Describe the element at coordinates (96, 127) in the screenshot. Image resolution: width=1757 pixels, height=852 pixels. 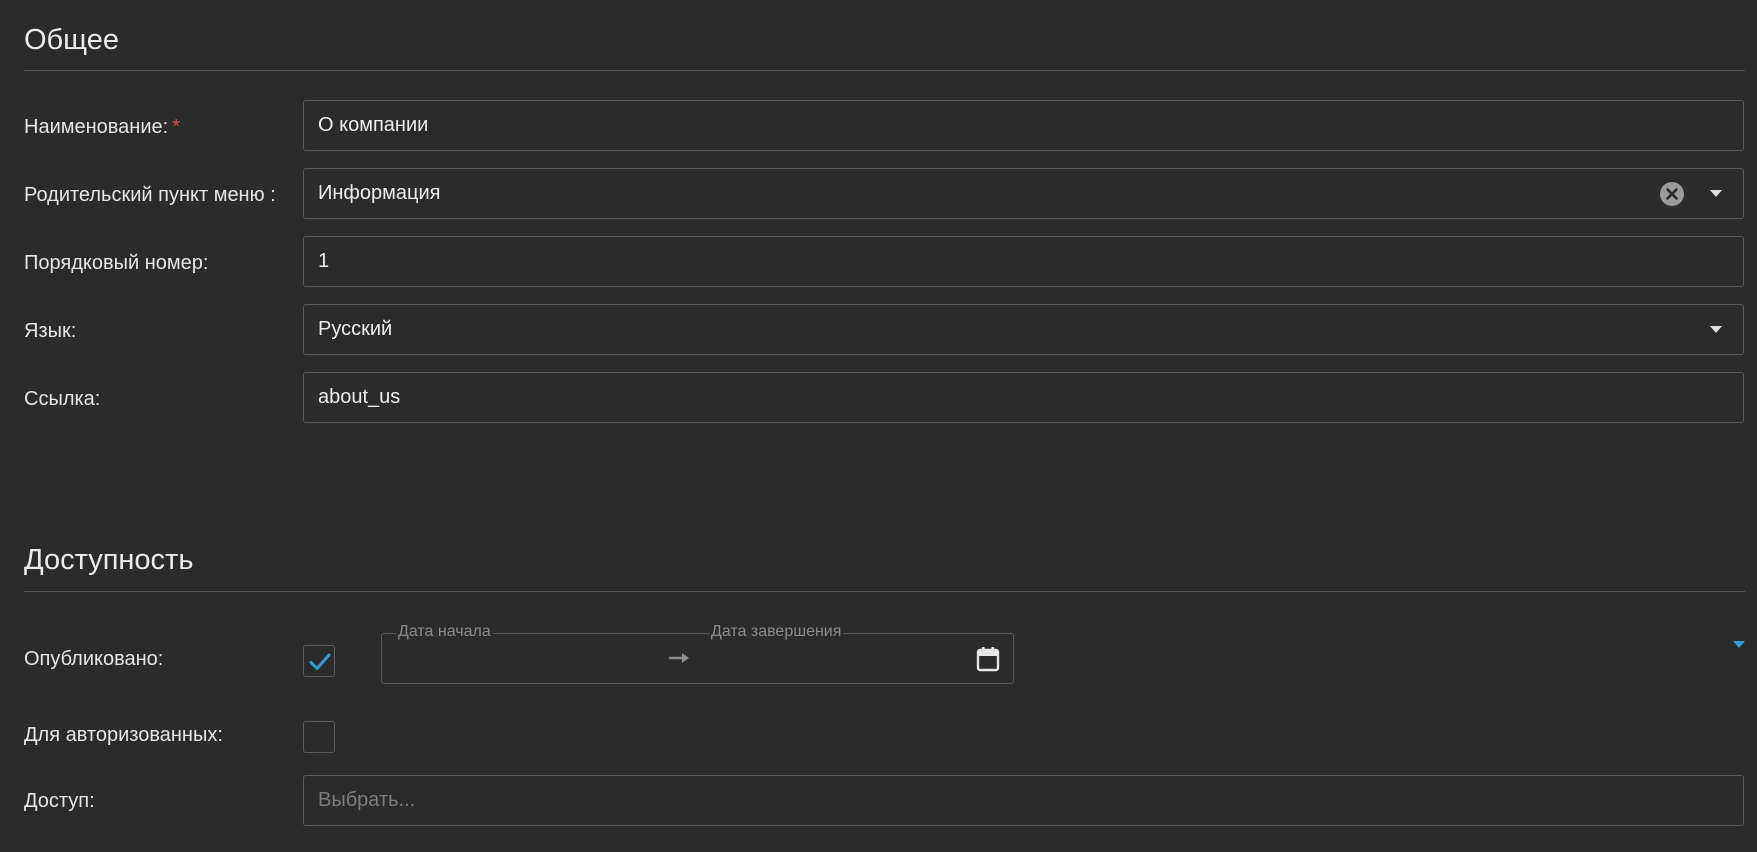
I see `name-label-text: Наименование:` at that location.